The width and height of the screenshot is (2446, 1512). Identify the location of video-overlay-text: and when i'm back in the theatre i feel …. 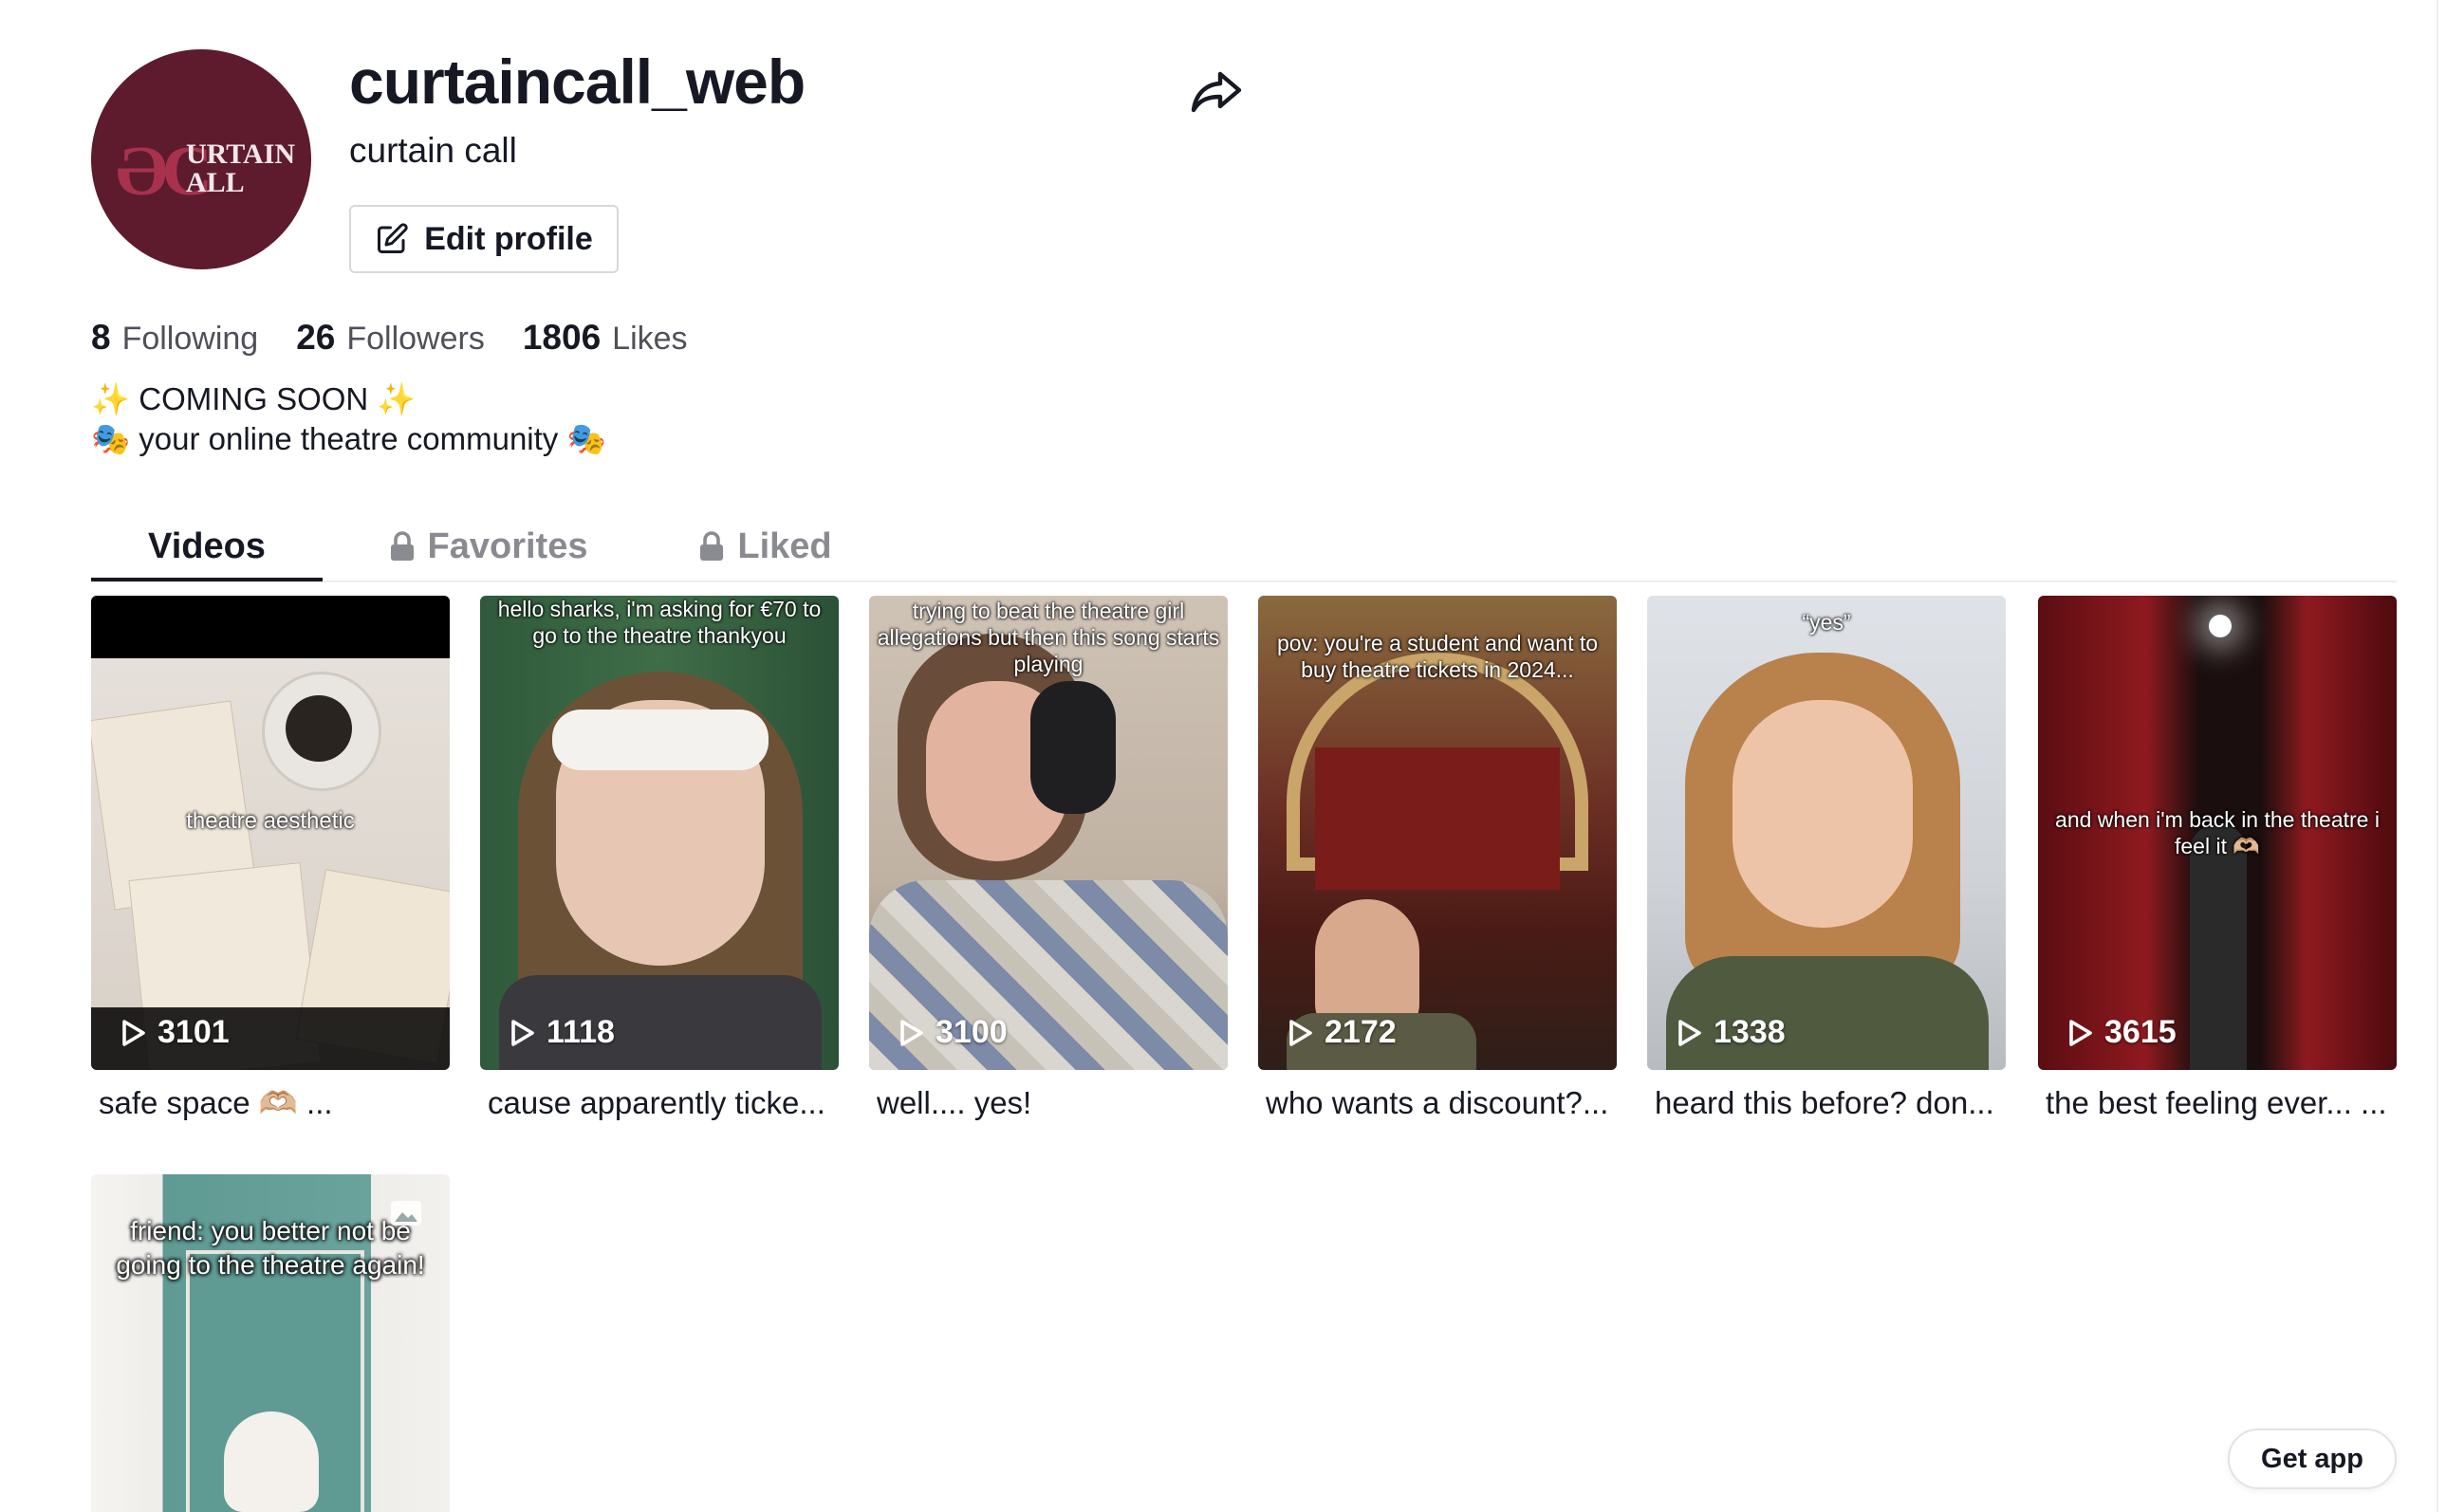
(2217, 832).